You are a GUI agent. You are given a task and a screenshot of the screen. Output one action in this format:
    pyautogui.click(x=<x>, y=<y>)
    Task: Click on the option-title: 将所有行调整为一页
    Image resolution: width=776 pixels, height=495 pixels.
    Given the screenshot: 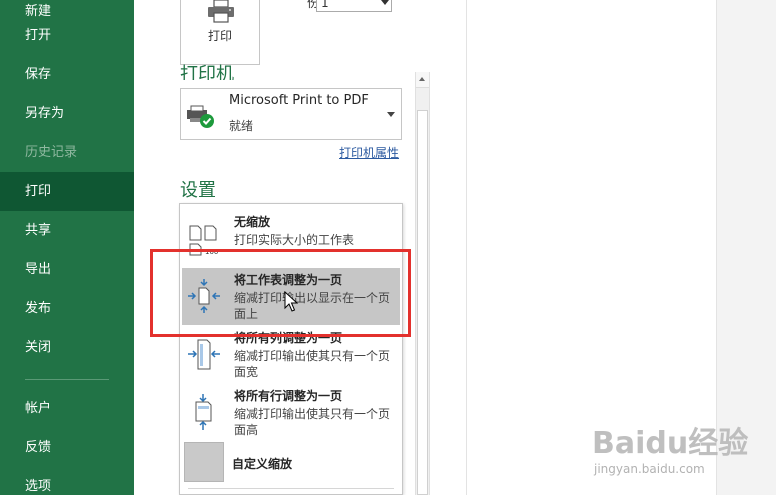 What is the action you would take?
    pyautogui.click(x=288, y=396)
    